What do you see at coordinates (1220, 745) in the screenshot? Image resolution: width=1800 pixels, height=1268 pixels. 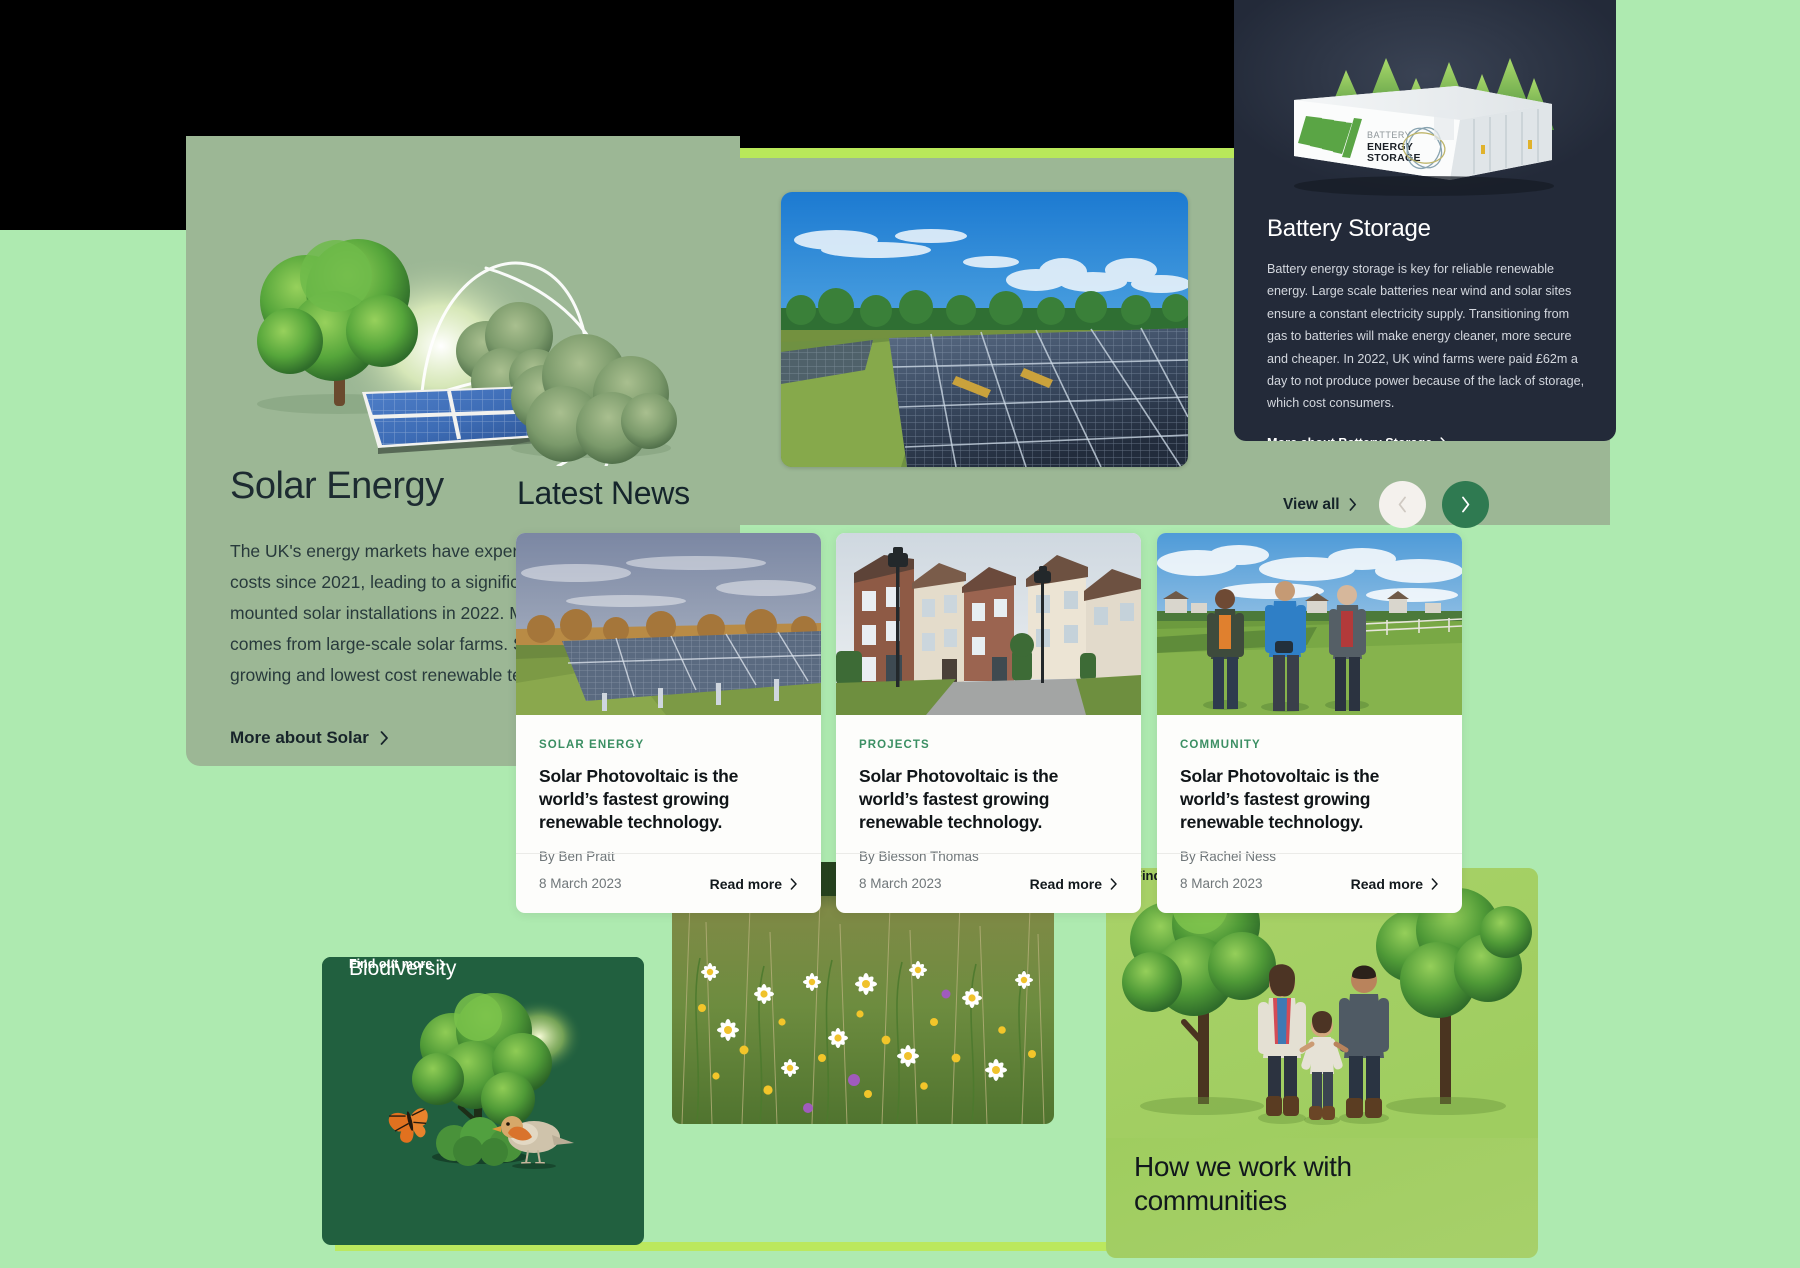 I see `news-card-category: COMMUNITY` at bounding box center [1220, 745].